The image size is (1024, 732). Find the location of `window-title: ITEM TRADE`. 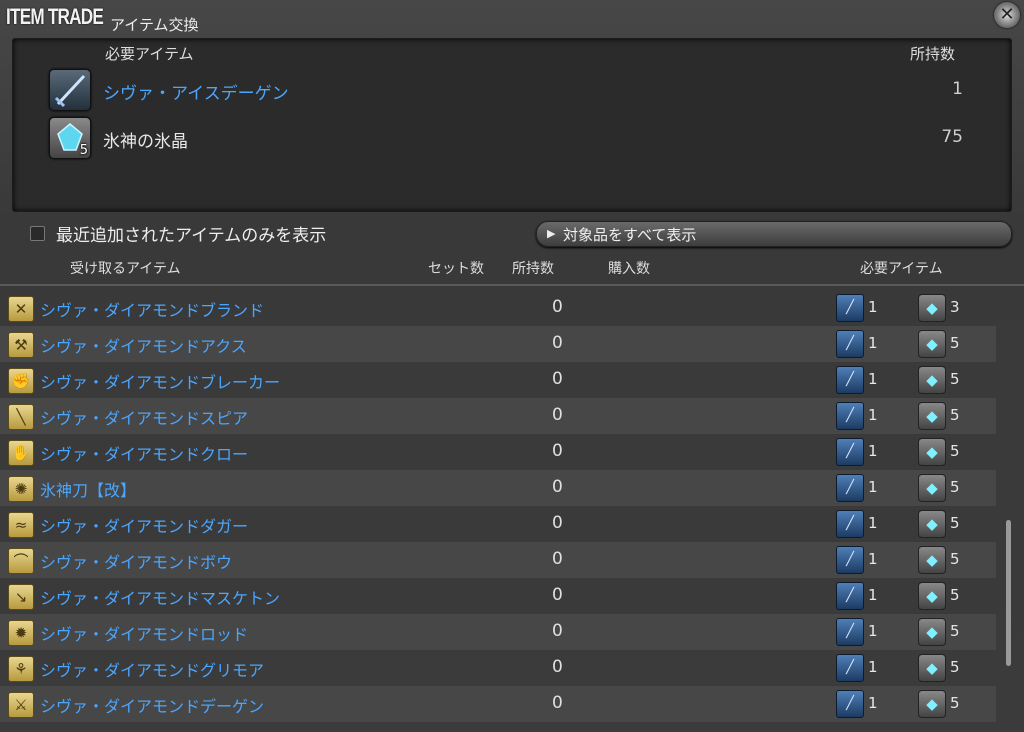

window-title: ITEM TRADE is located at coordinates (55, 16).